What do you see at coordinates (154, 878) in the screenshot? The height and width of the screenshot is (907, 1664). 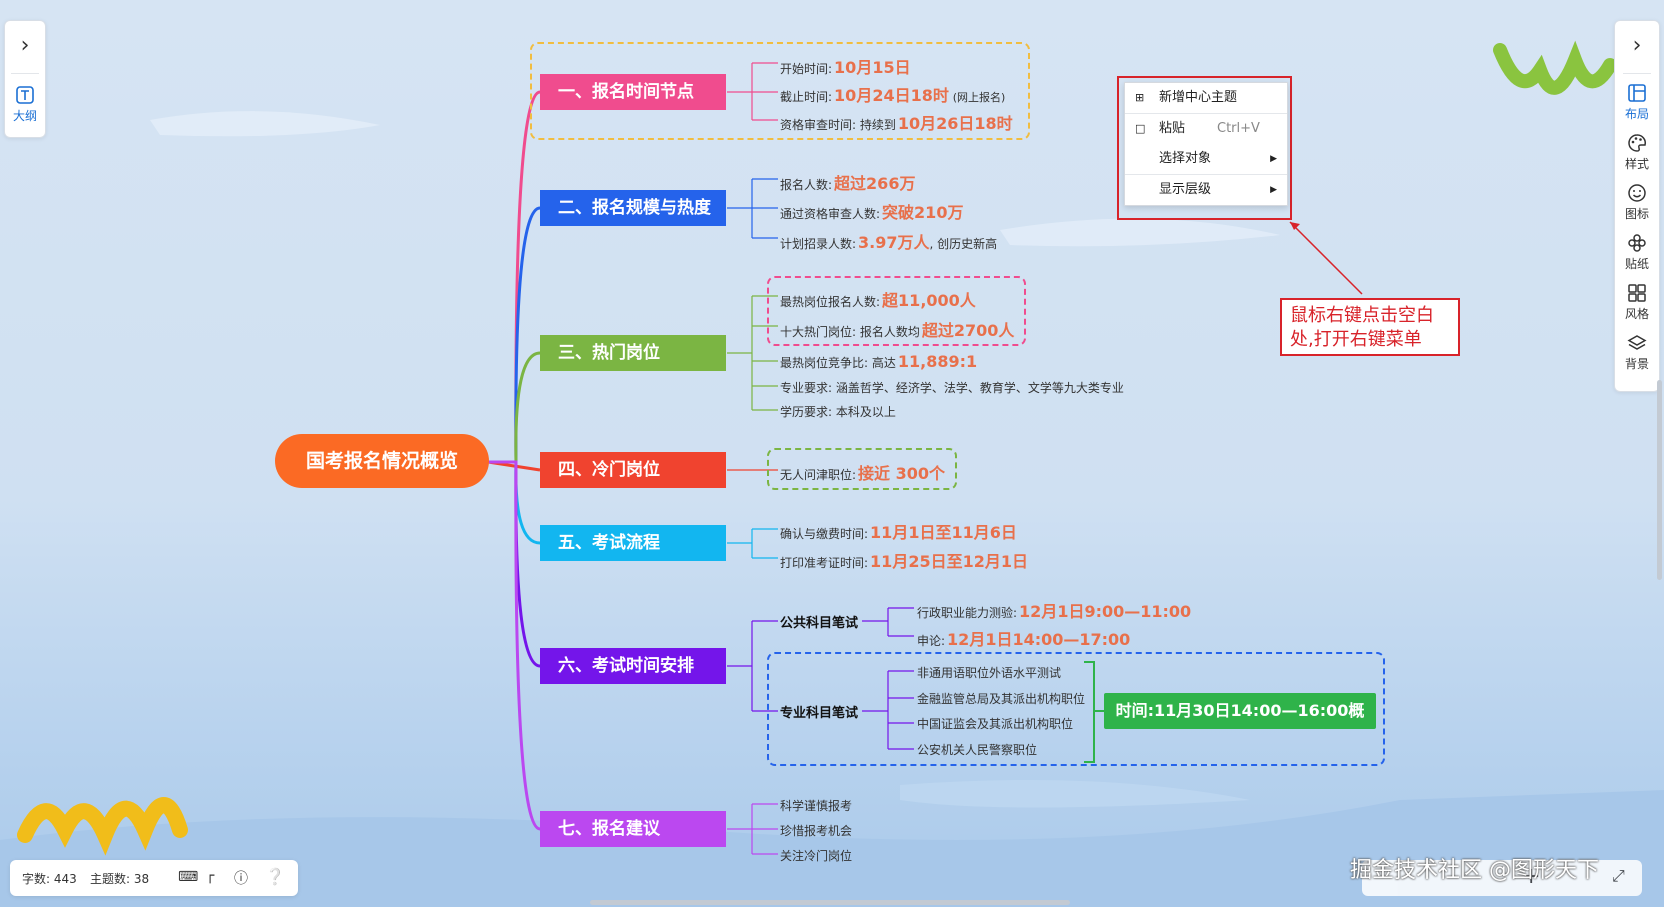 I see `status-bar: 字数: 443 主题数: 38 ⌨ ┌ ⓘ ❔` at bounding box center [154, 878].